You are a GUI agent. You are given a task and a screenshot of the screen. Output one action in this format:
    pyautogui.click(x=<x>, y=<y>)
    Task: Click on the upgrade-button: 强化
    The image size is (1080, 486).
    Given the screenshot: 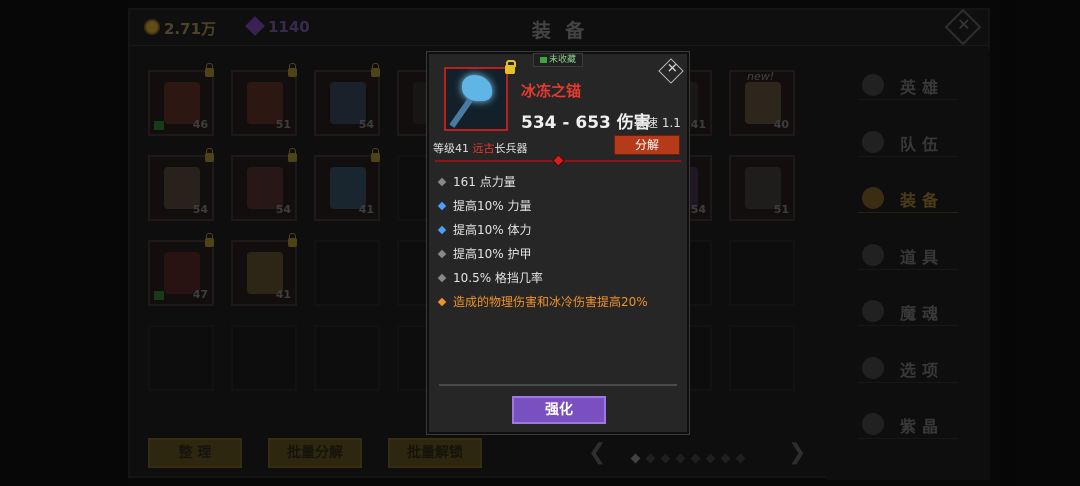 What is the action you would take?
    pyautogui.click(x=559, y=410)
    